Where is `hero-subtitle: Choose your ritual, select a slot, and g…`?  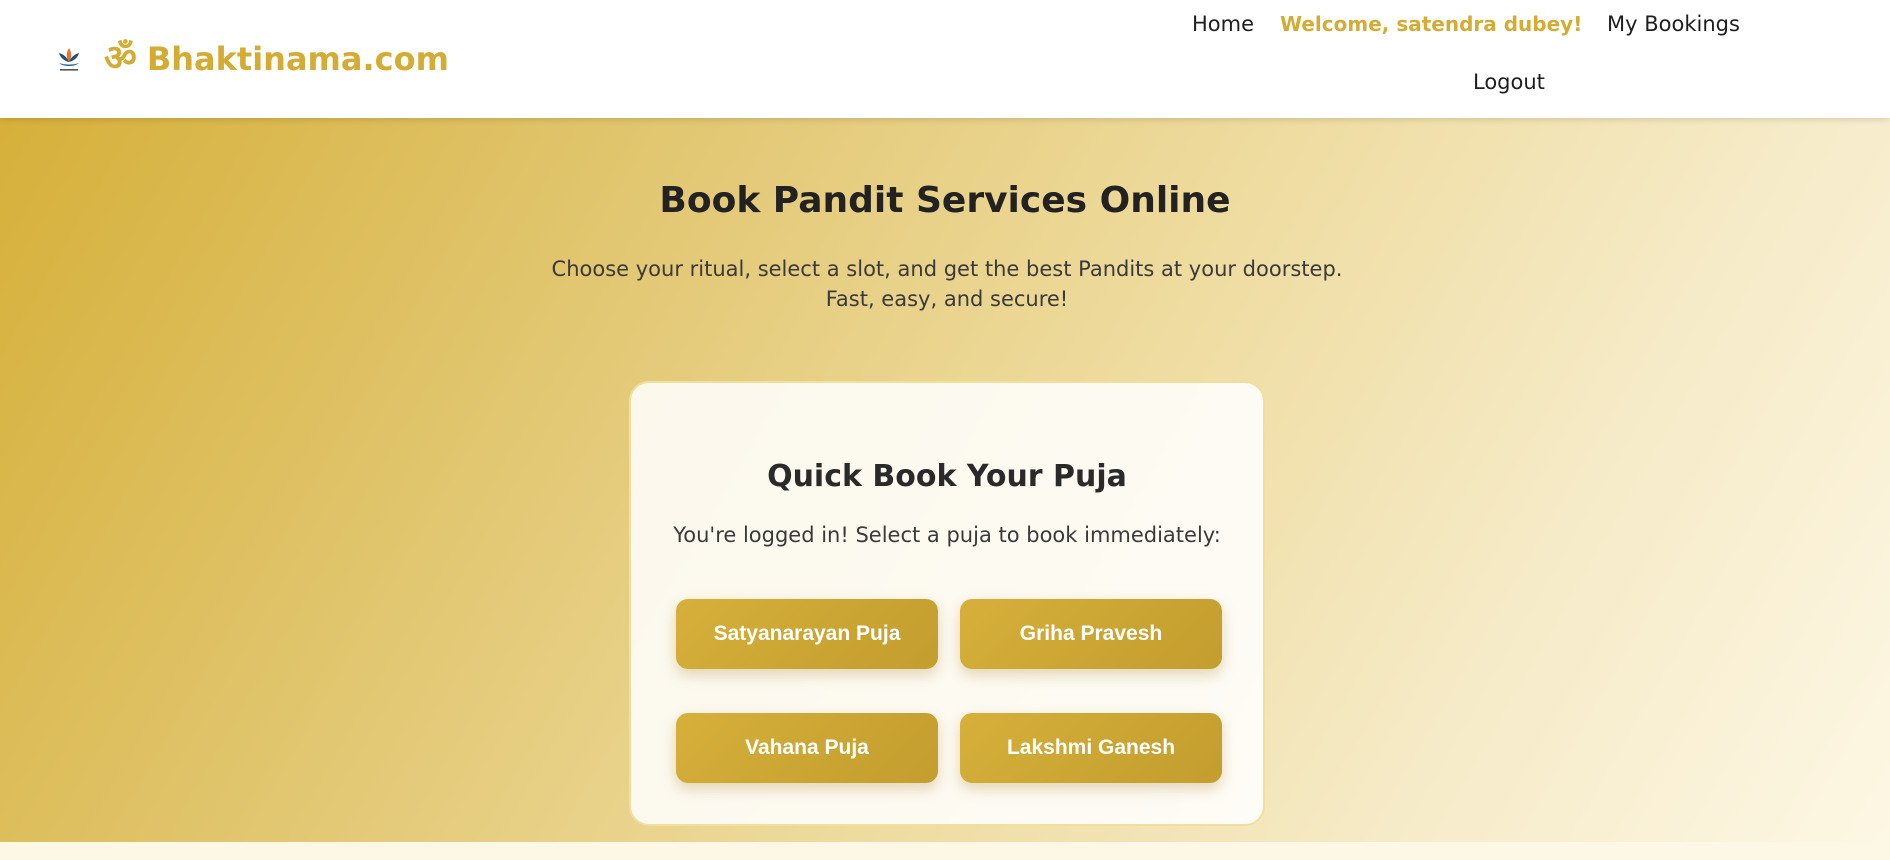
hero-subtitle: Choose your ritual, select a slot, and g… is located at coordinates (947, 284).